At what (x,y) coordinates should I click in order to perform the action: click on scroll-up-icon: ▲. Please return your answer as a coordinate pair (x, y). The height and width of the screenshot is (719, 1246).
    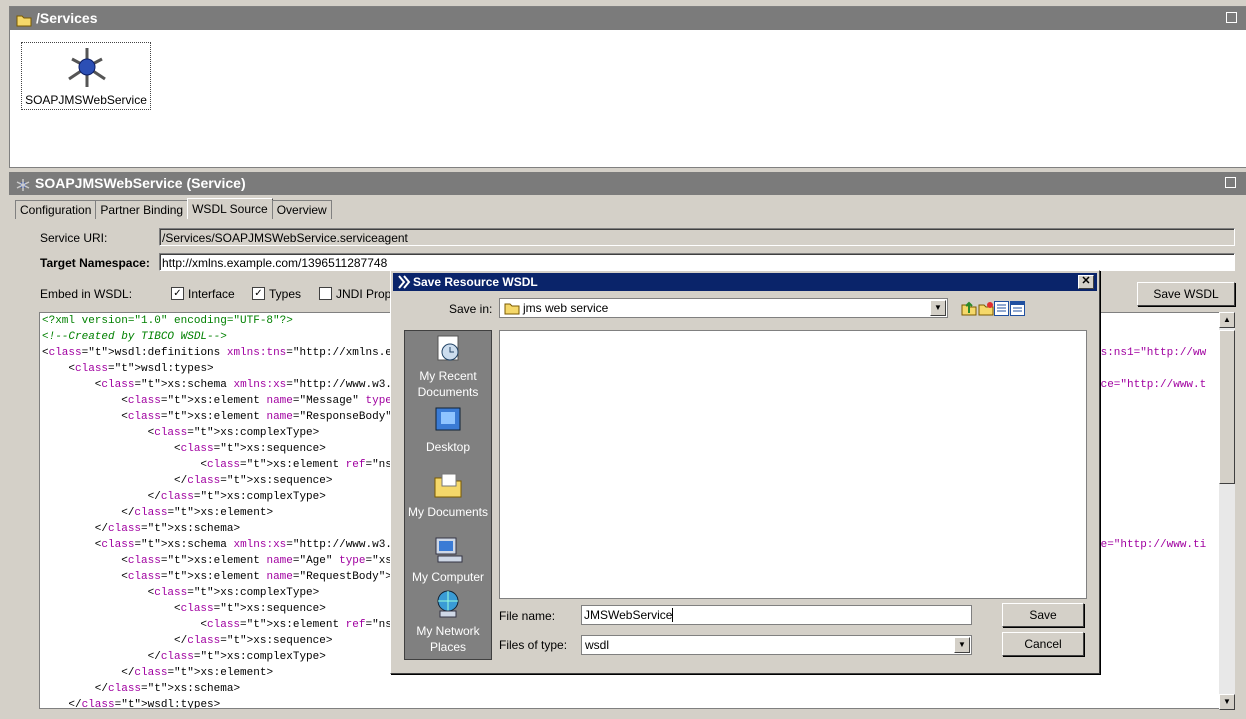
    Looking at the image, I should click on (1227, 320).